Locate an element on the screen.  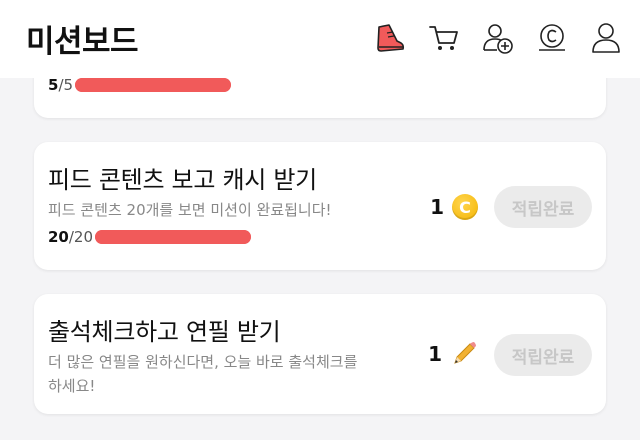
cash-coin-icon: C is located at coordinates (465, 207).